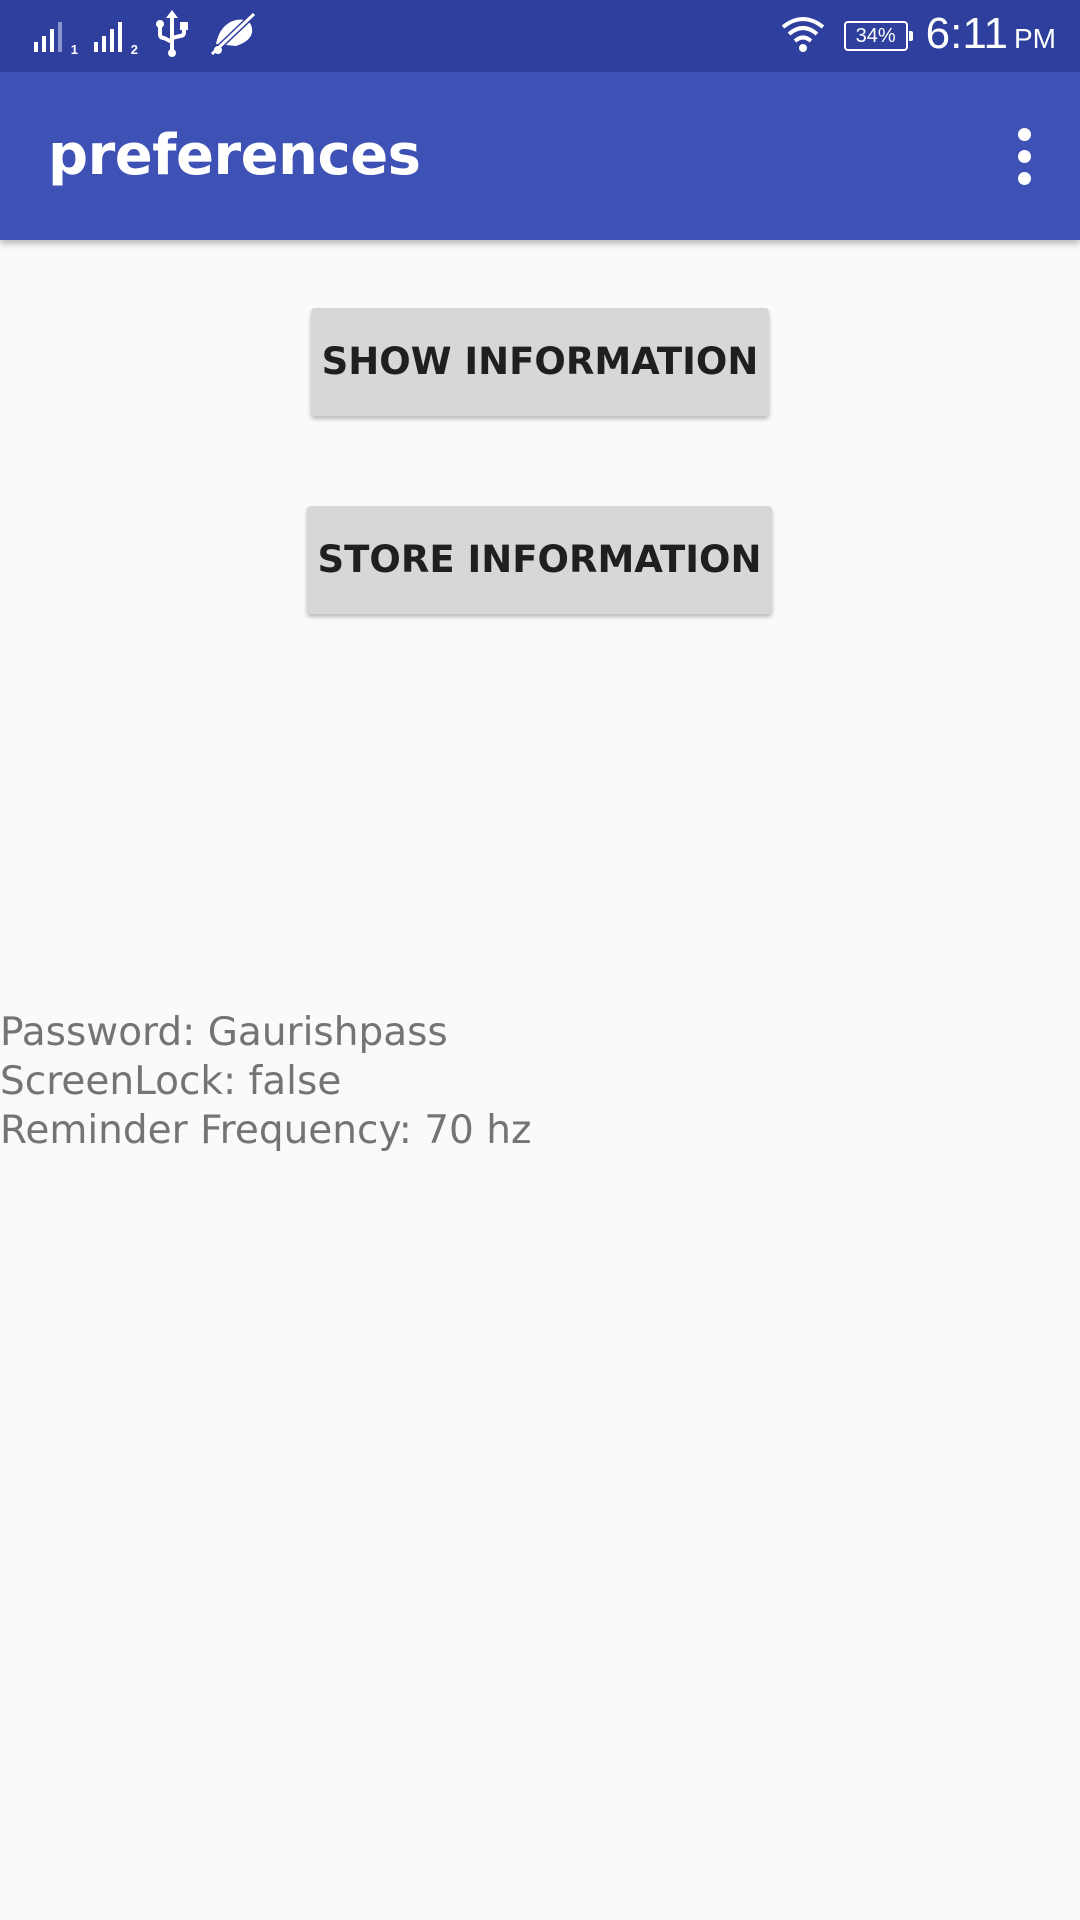 The height and width of the screenshot is (1920, 1080). I want to click on screen-lock-text: ScreenLock: false, so click(171, 1081).